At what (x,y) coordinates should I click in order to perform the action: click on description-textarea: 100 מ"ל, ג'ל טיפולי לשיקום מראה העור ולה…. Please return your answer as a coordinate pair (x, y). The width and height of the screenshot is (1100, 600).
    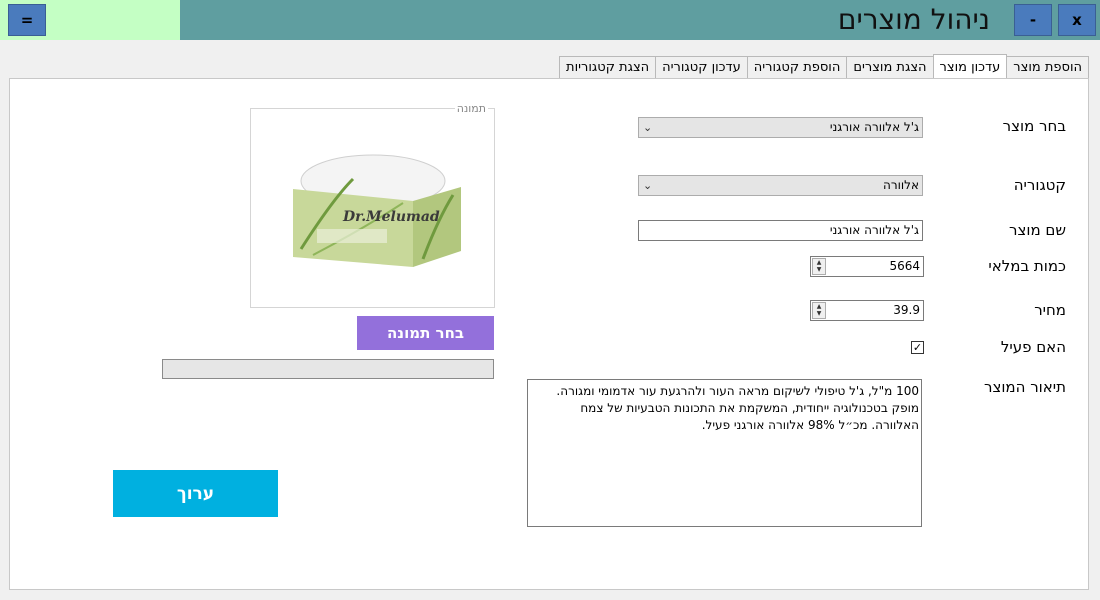
    Looking at the image, I should click on (724, 453).